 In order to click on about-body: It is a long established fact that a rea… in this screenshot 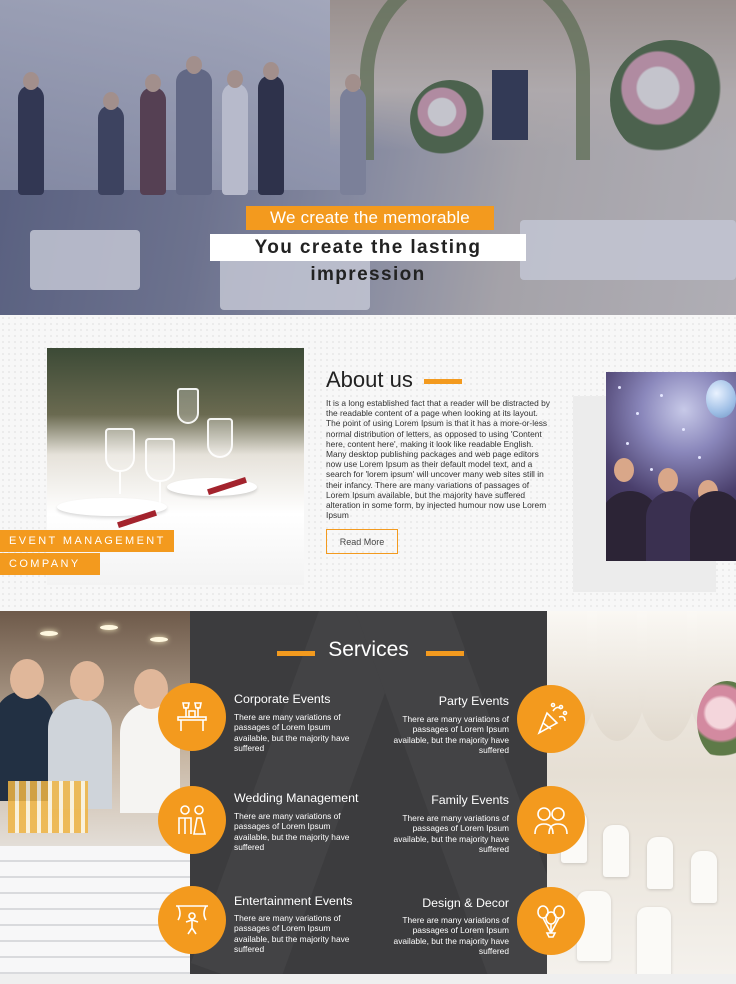, I will do `click(438, 459)`.